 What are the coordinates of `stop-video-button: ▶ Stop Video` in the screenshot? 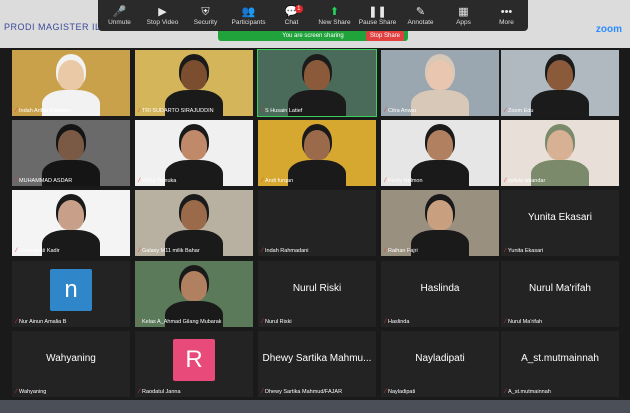 It's located at (163, 15).